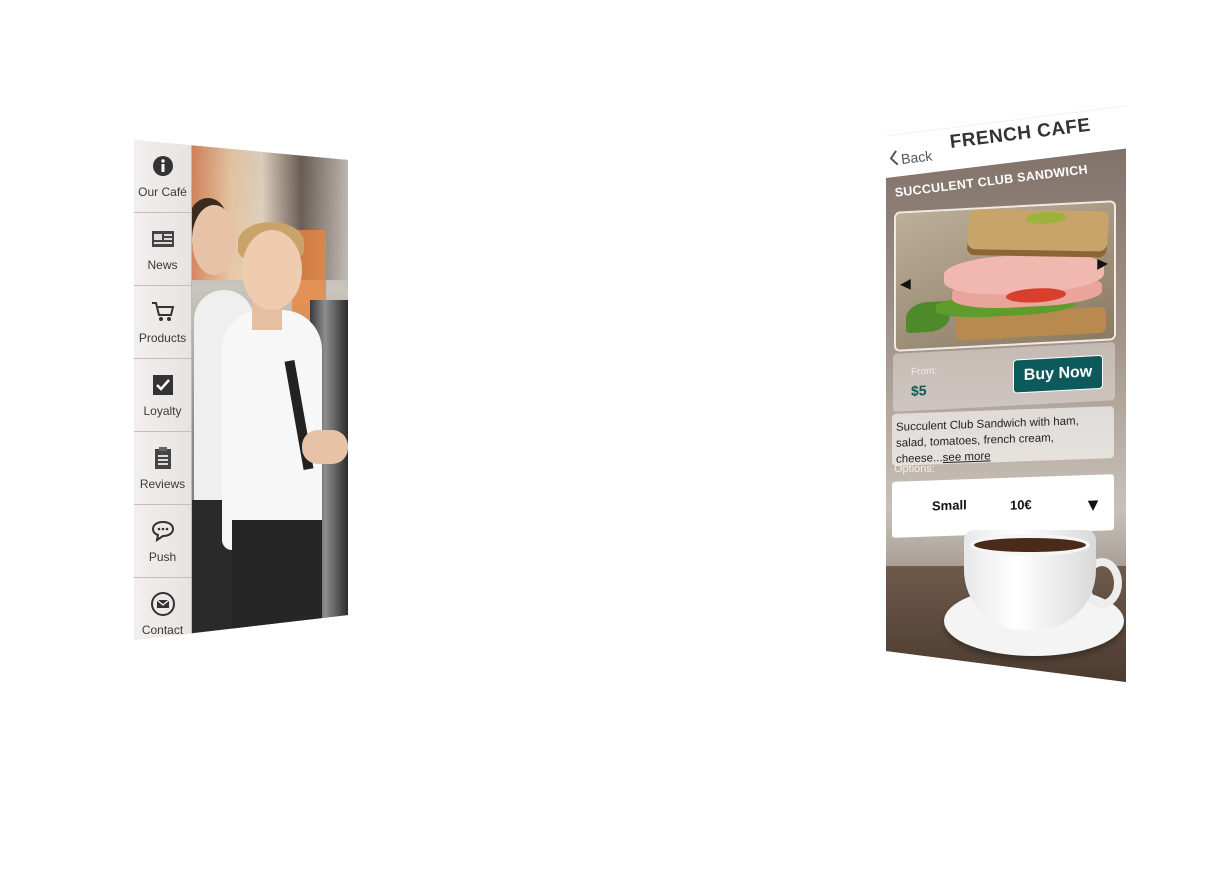 This screenshot has height=880, width=1228. What do you see at coordinates (967, 457) in the screenshot?
I see `see-more-link: see more` at bounding box center [967, 457].